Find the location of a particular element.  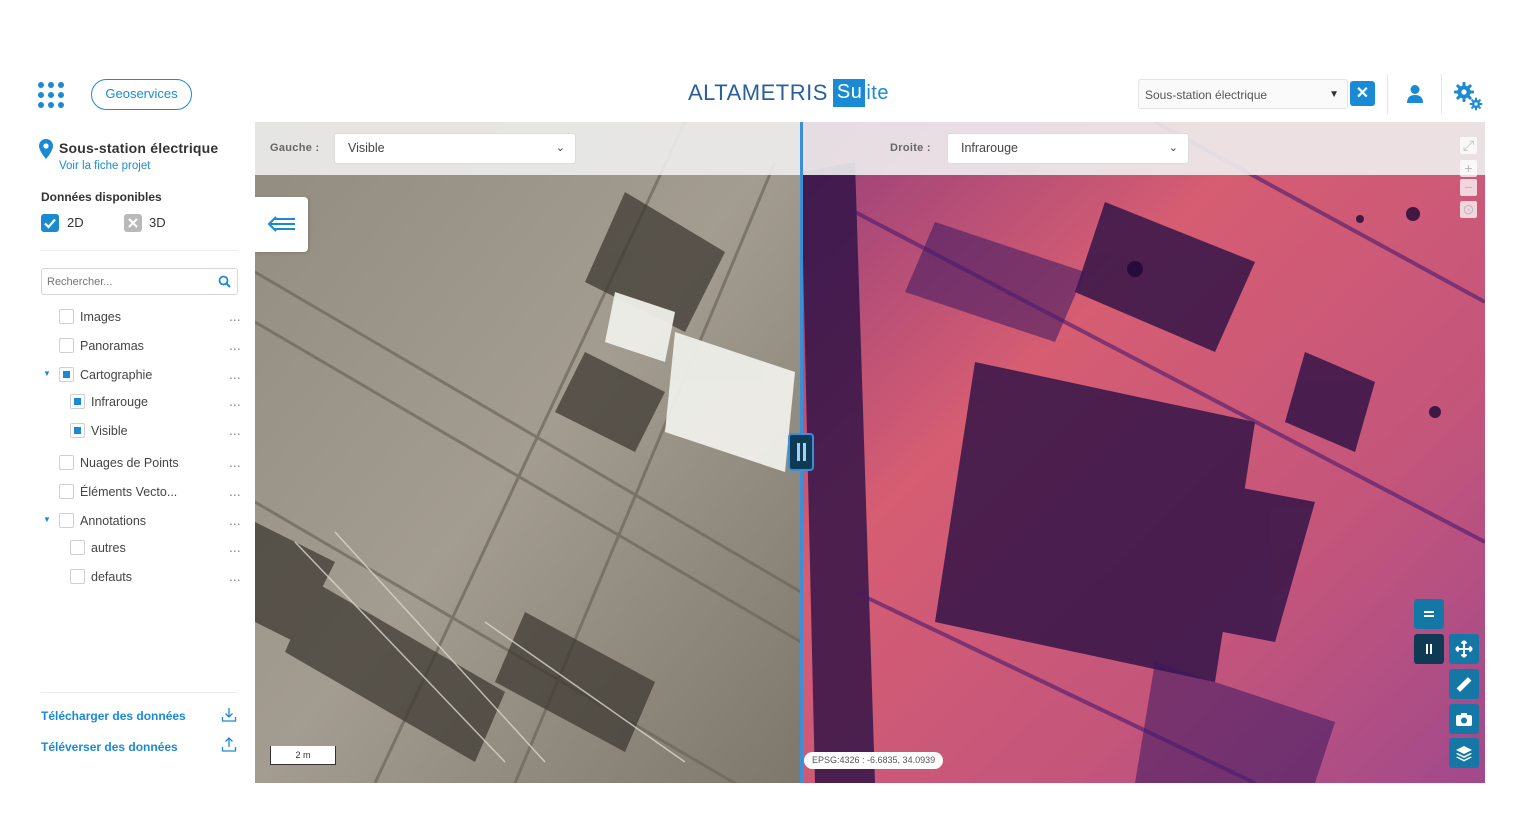

checkbox-3d is located at coordinates (133, 223).